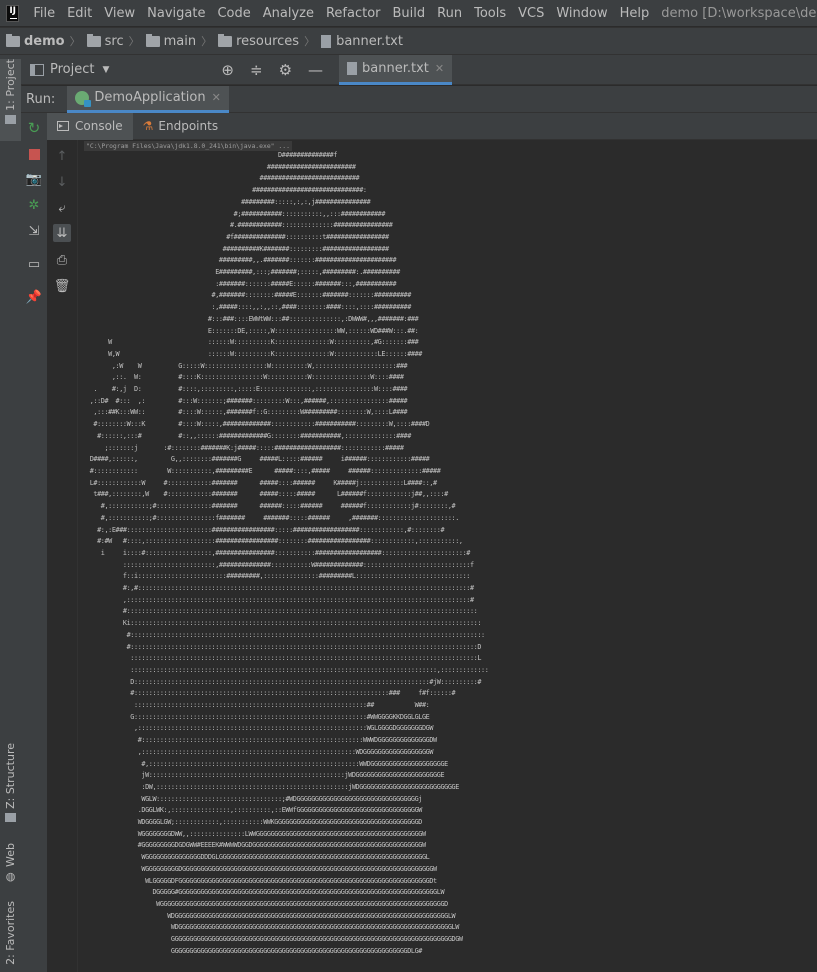  I want to click on breadcrumb-label: src, so click(114, 41).